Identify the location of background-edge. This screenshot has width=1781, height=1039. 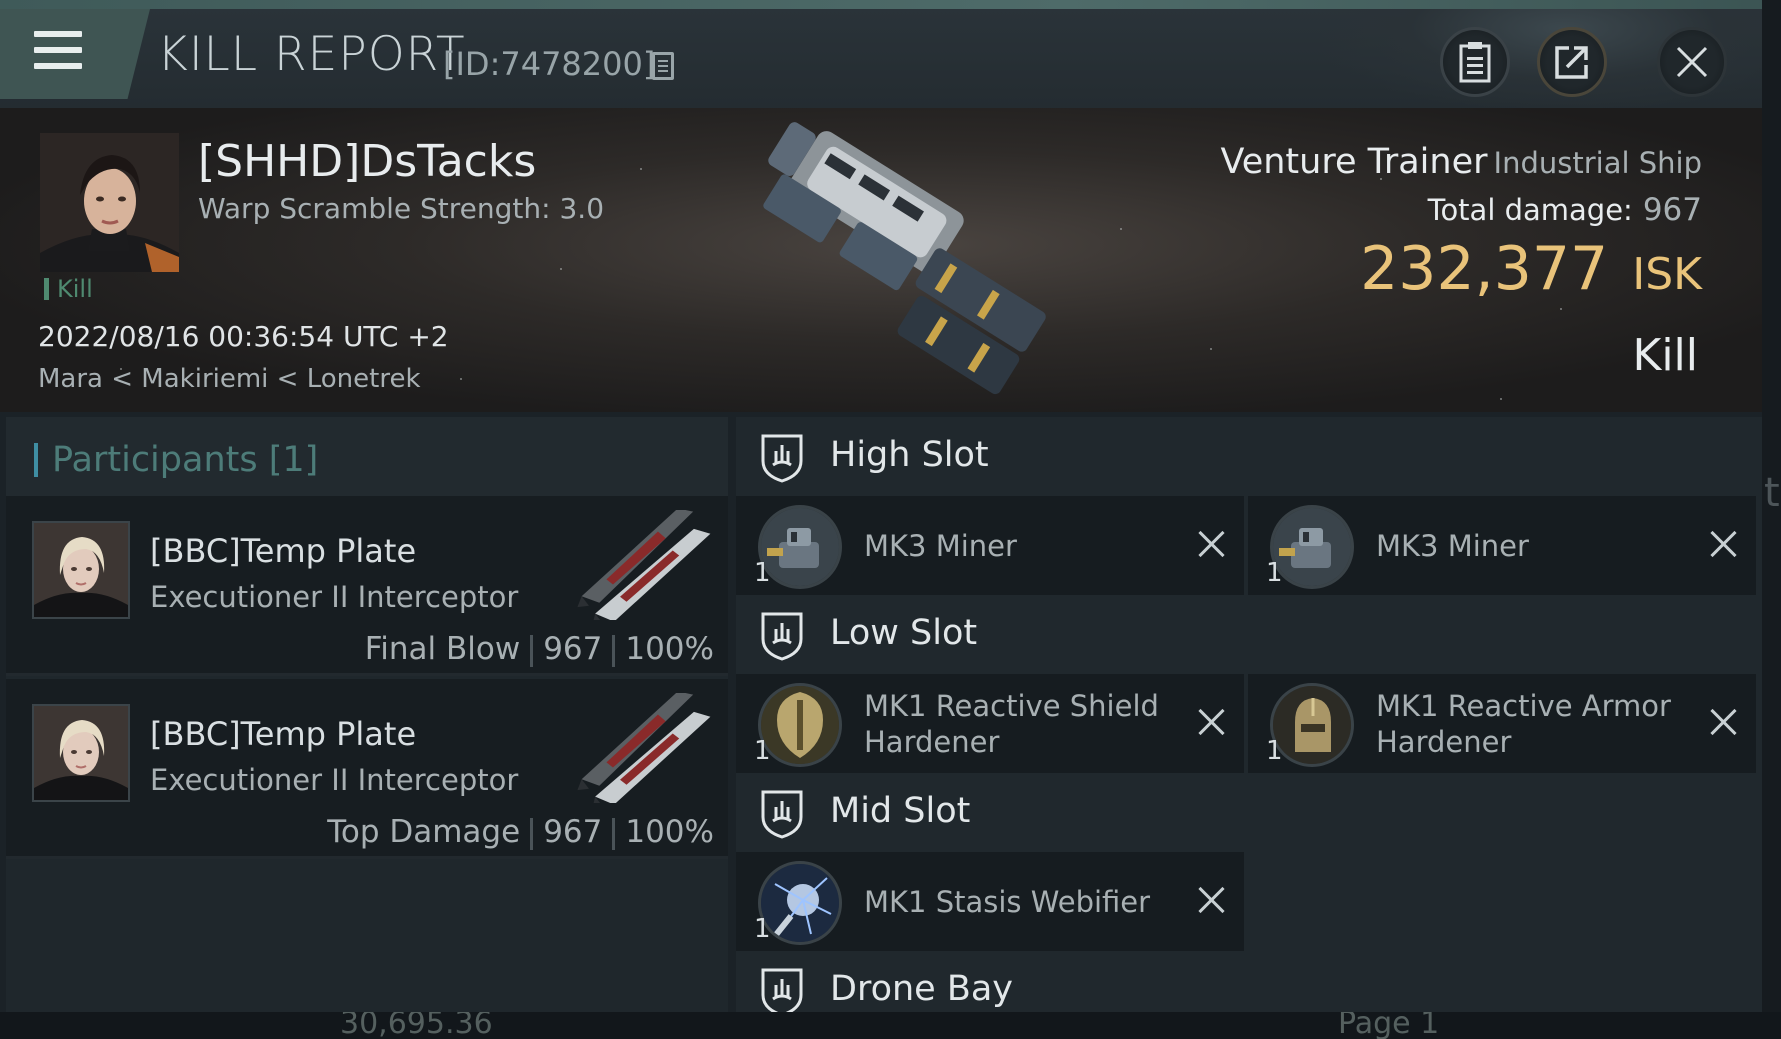
(1771, 519).